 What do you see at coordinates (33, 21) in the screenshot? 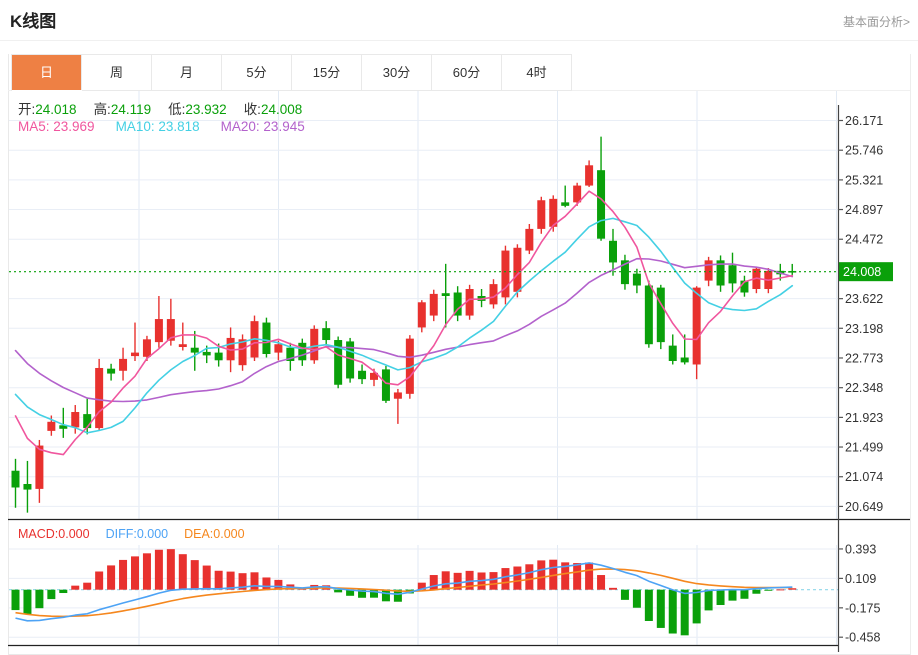
I see `page-title: K线图` at bounding box center [33, 21].